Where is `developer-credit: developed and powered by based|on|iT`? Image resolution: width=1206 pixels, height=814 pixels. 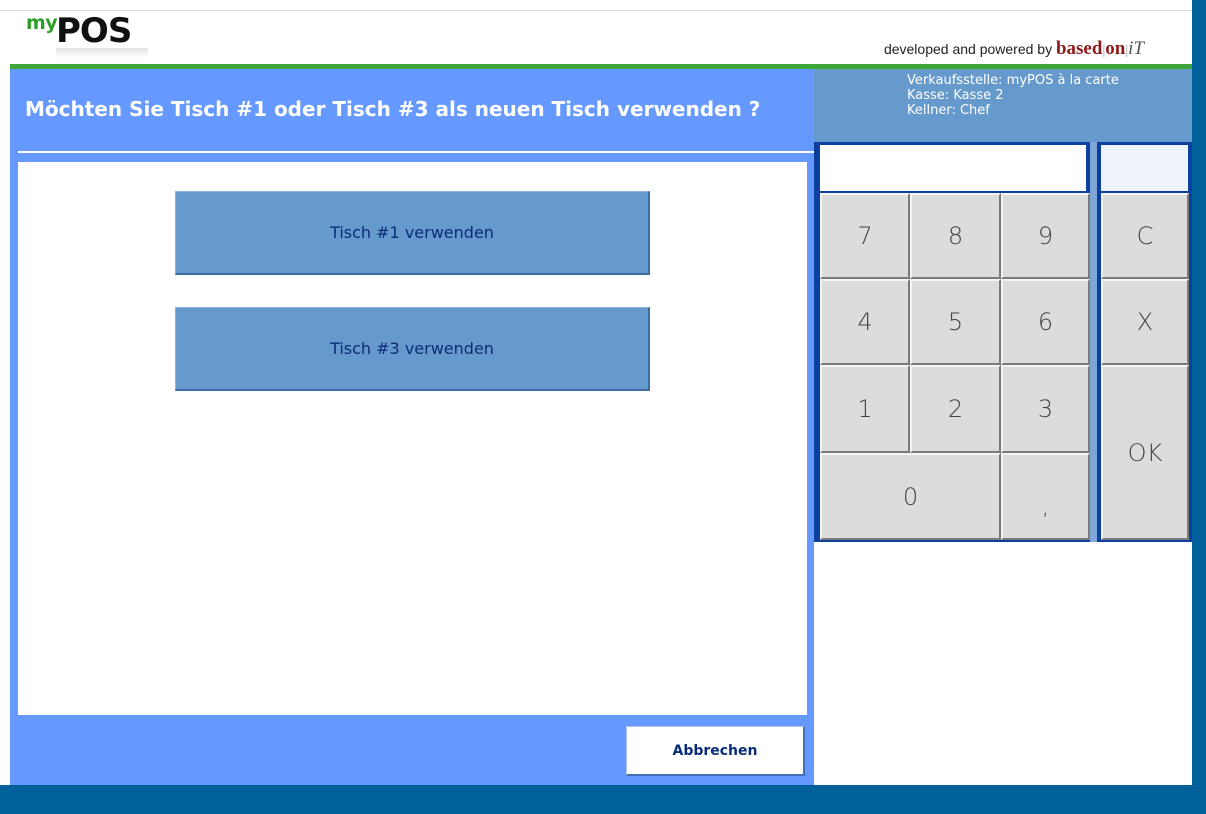
developer-credit: developed and powered by based|on|iT is located at coordinates (1014, 49).